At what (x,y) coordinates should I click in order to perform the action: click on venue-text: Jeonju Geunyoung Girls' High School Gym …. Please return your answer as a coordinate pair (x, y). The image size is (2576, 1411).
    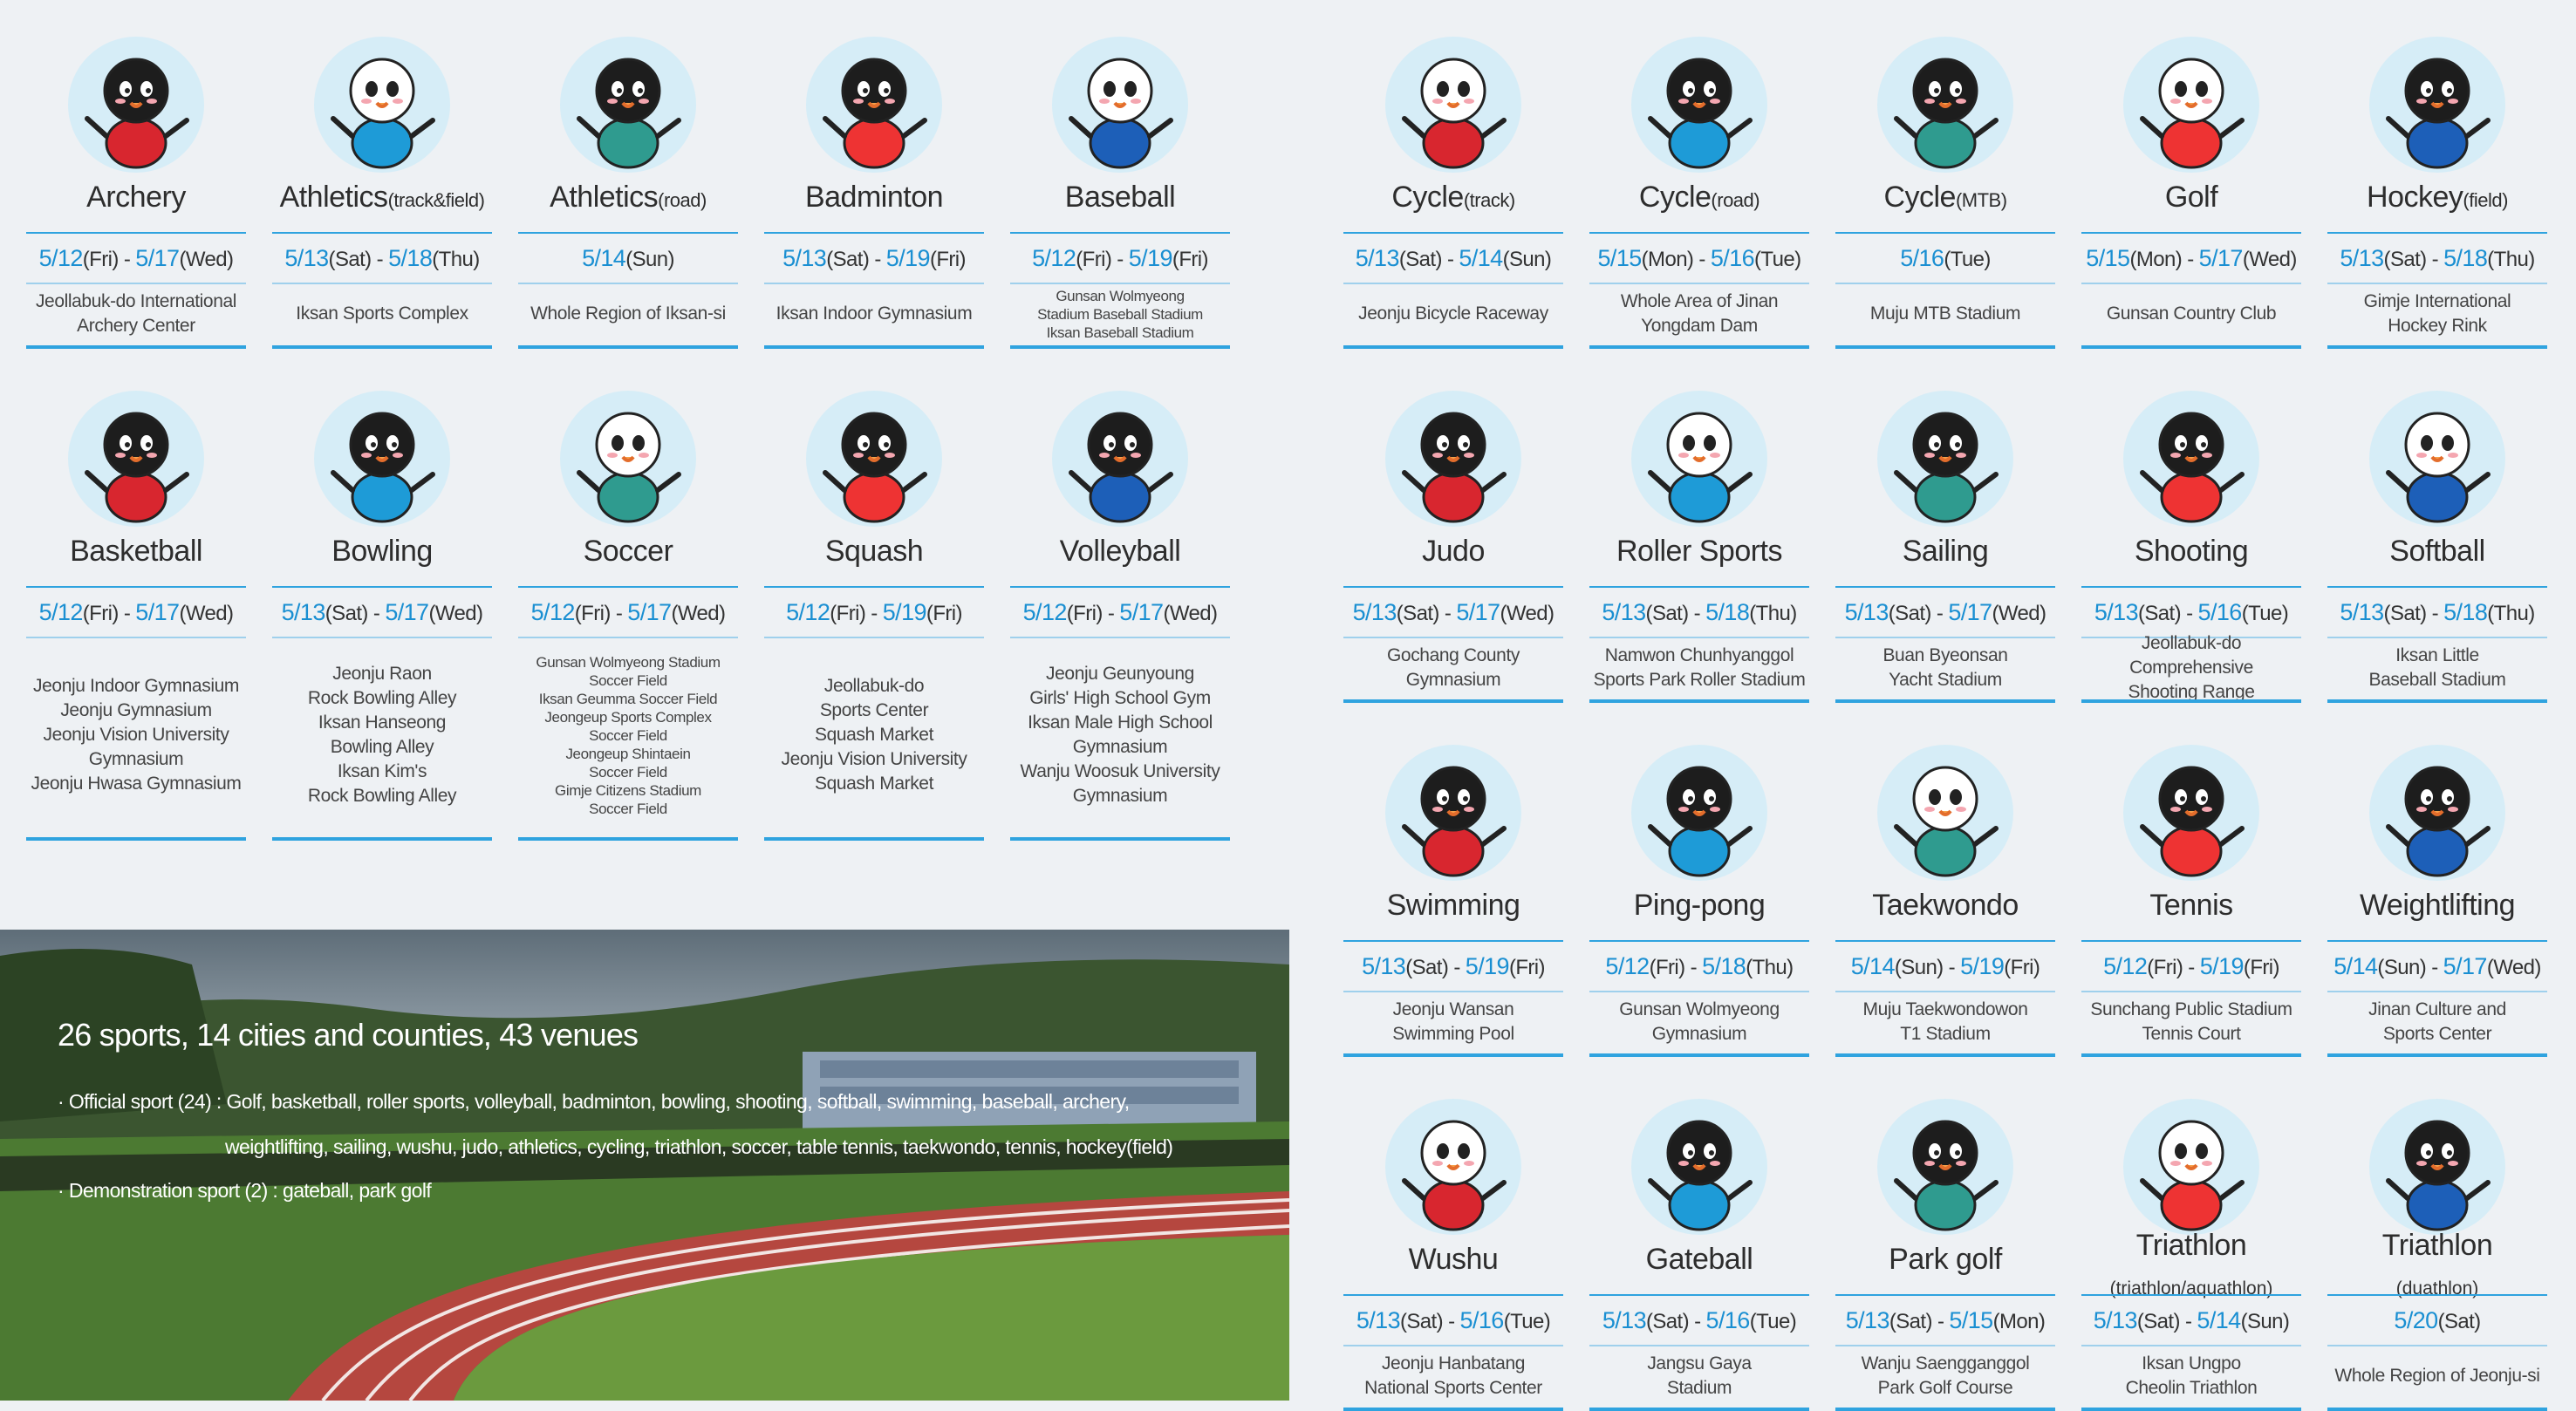
    Looking at the image, I should click on (1120, 735).